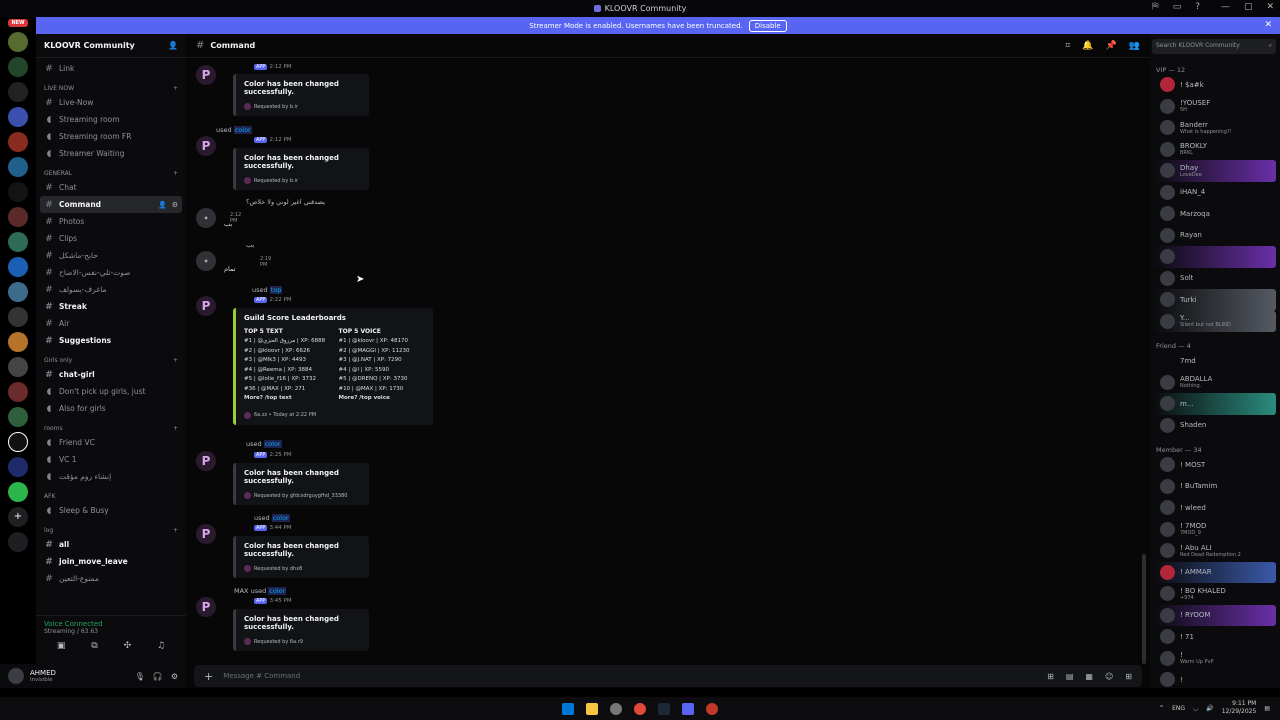  I want to click on chrome-icon, so click(640, 708).